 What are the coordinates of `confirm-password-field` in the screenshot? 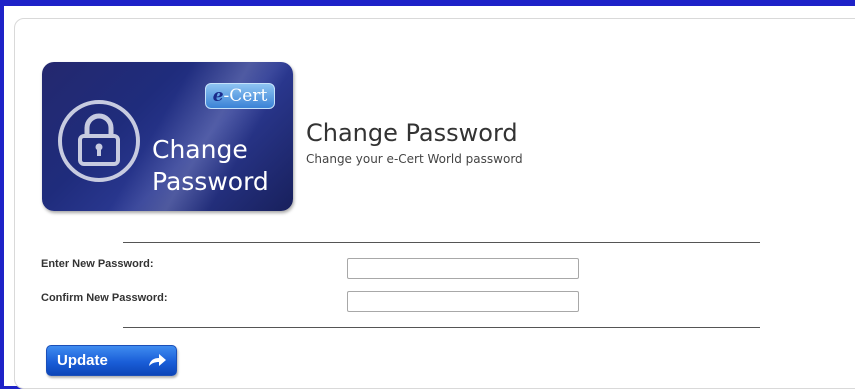 It's located at (463, 301).